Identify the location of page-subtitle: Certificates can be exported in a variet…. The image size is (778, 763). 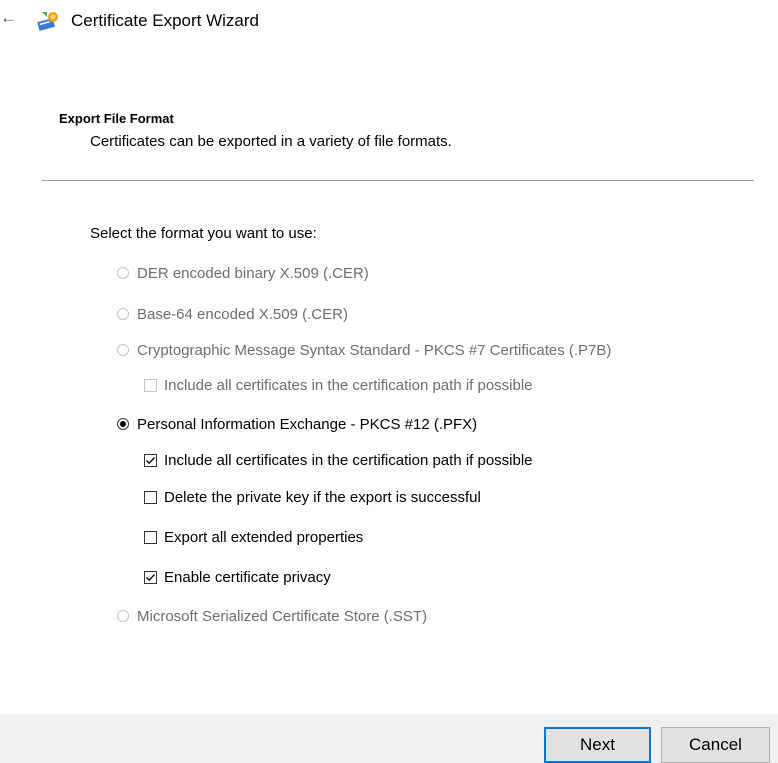
(271, 141).